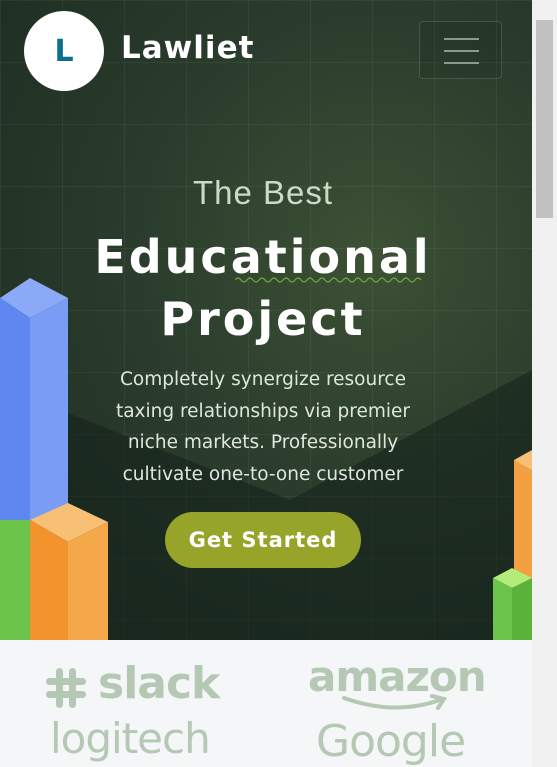 Image resolution: width=557 pixels, height=767 pixels. I want to click on scrollbar, so click(544, 383).